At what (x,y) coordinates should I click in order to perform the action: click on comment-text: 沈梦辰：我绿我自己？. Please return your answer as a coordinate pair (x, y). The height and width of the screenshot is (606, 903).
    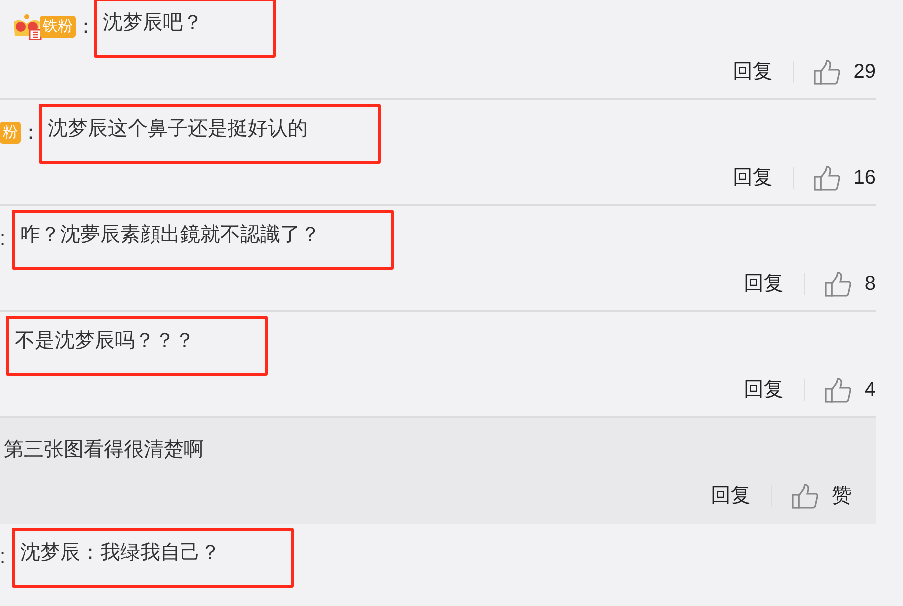
    Looking at the image, I should click on (120, 553).